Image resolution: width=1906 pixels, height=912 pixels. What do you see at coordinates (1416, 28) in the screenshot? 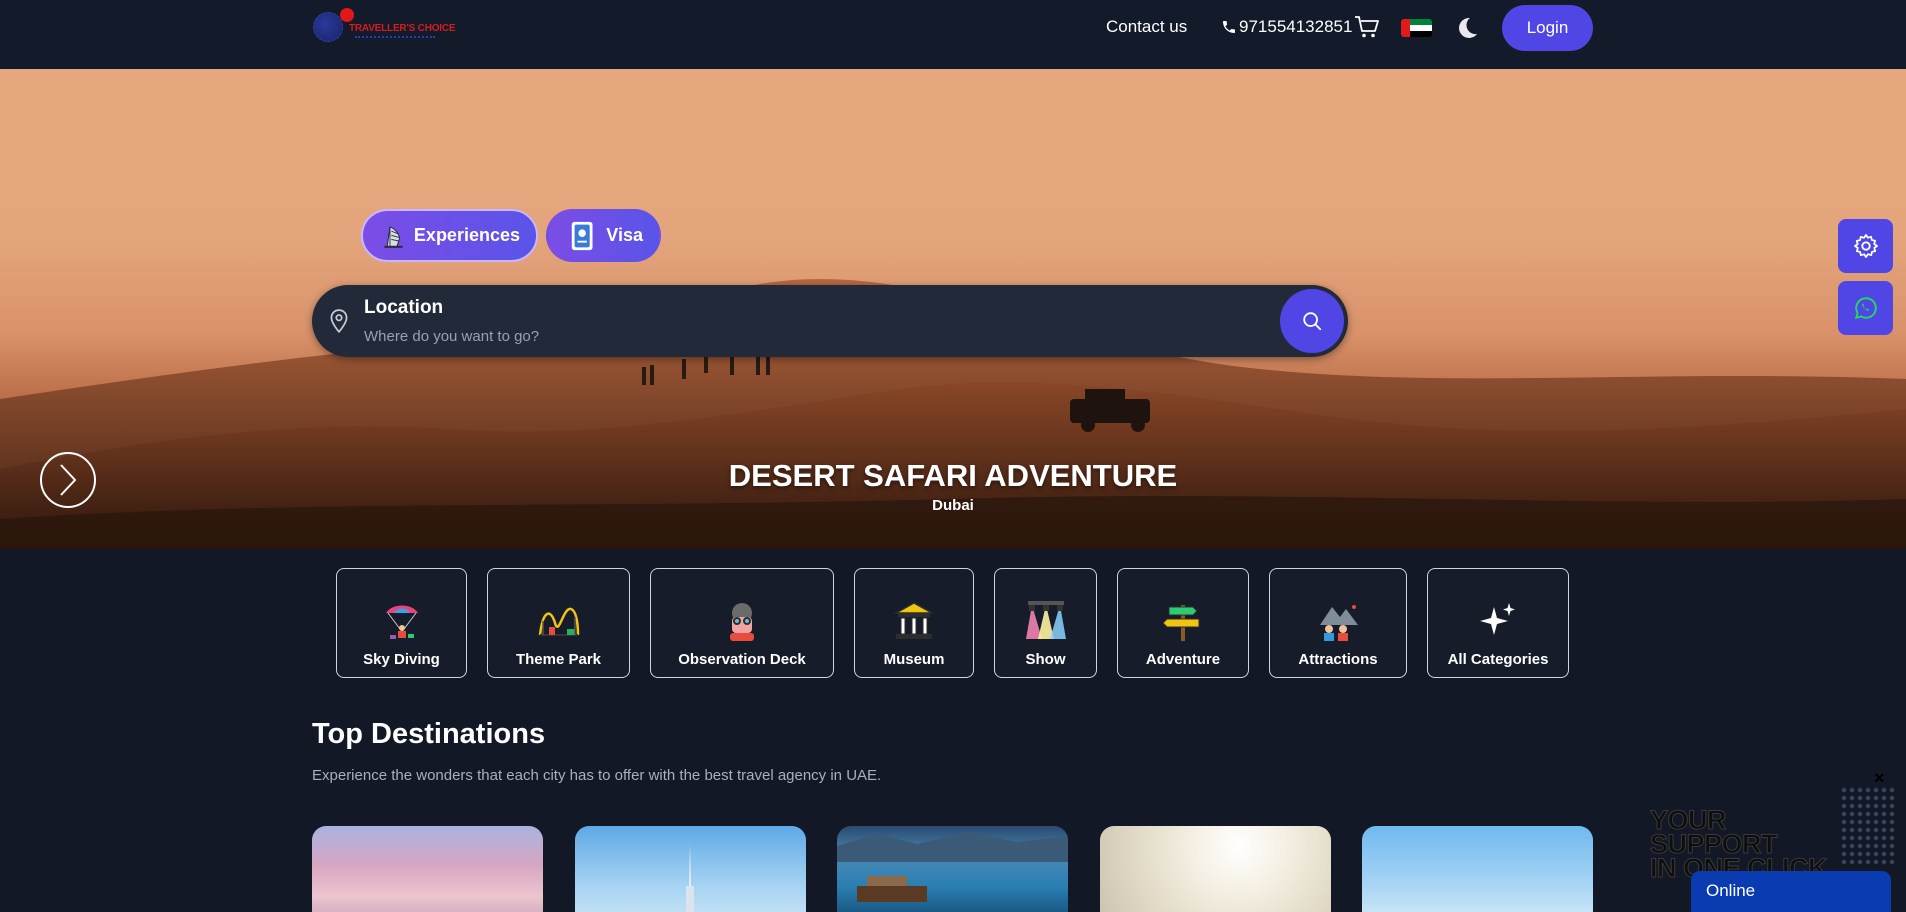
I see `uae-flag-icon` at bounding box center [1416, 28].